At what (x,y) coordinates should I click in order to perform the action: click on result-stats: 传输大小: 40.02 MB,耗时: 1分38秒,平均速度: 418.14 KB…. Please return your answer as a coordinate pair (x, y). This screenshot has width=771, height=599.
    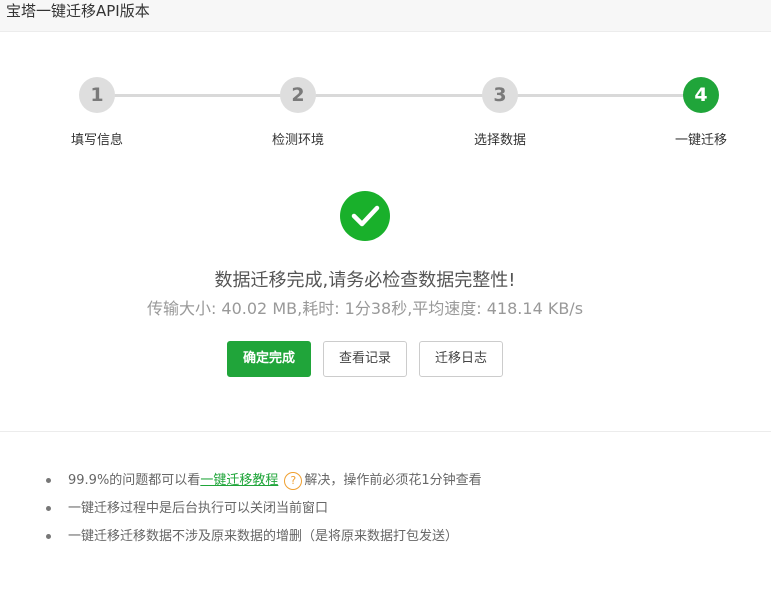
    Looking at the image, I should click on (365, 308).